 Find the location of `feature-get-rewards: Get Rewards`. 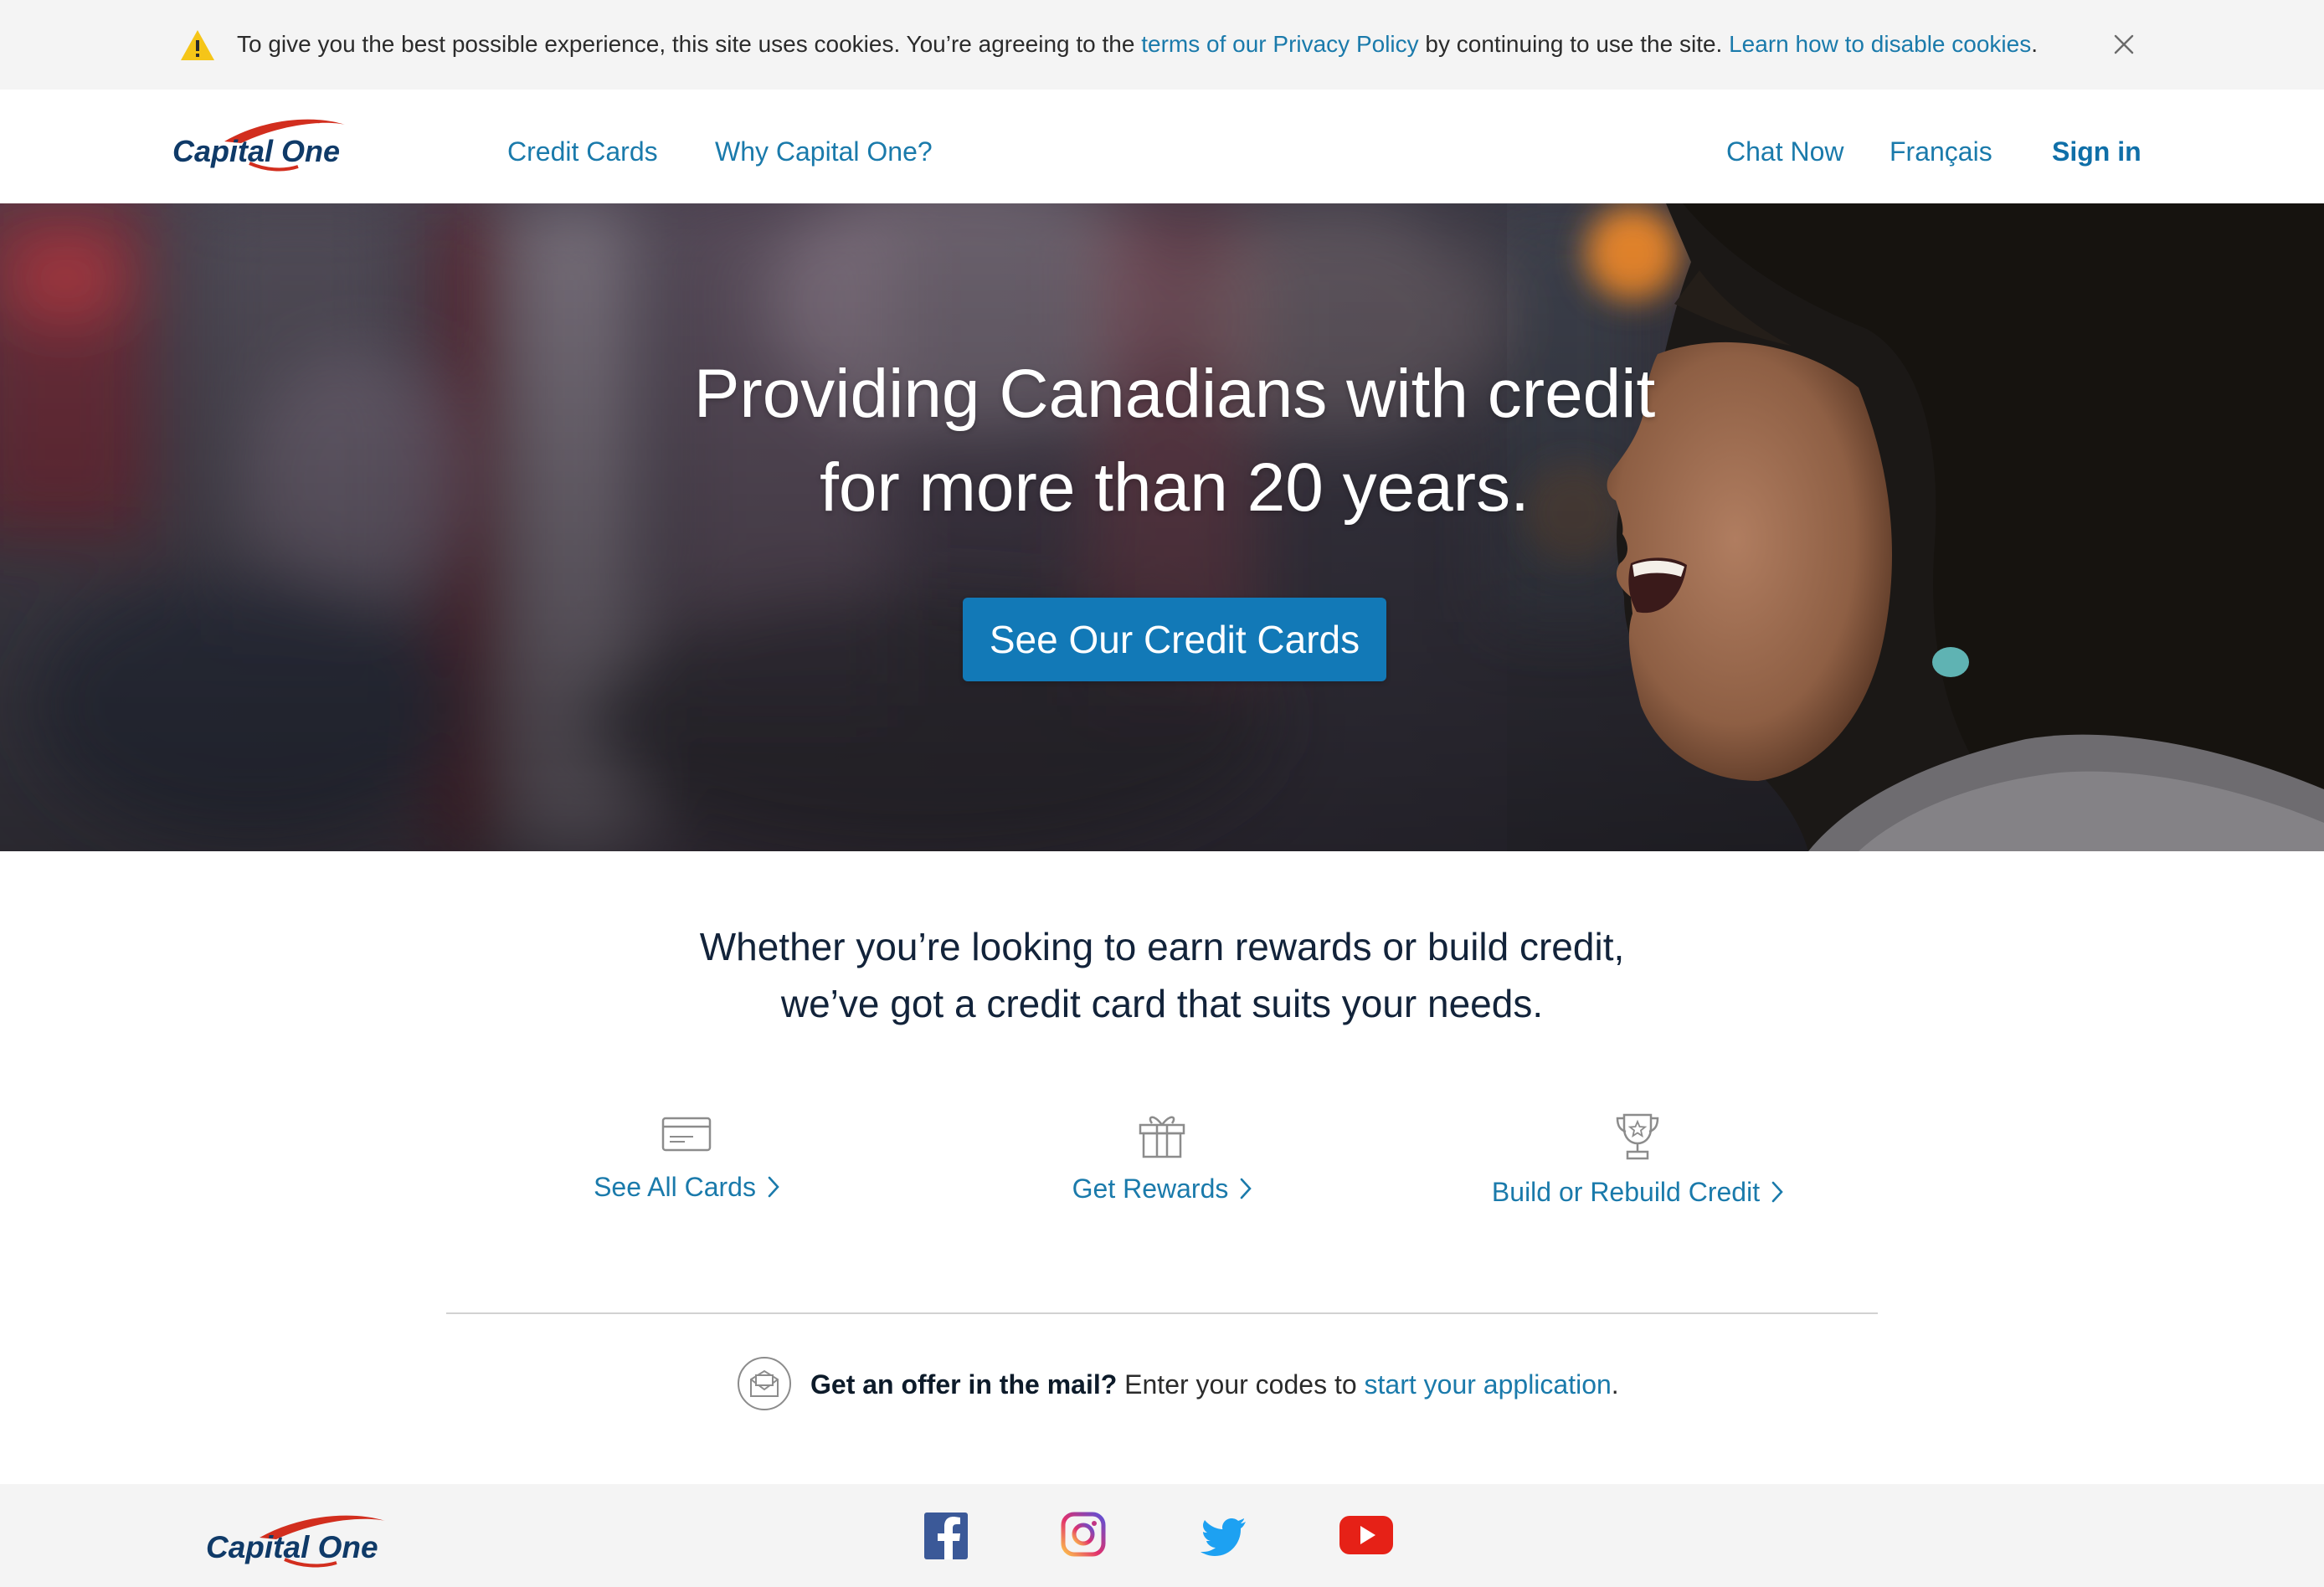

feature-get-rewards: Get Rewards is located at coordinates (1162, 1158).